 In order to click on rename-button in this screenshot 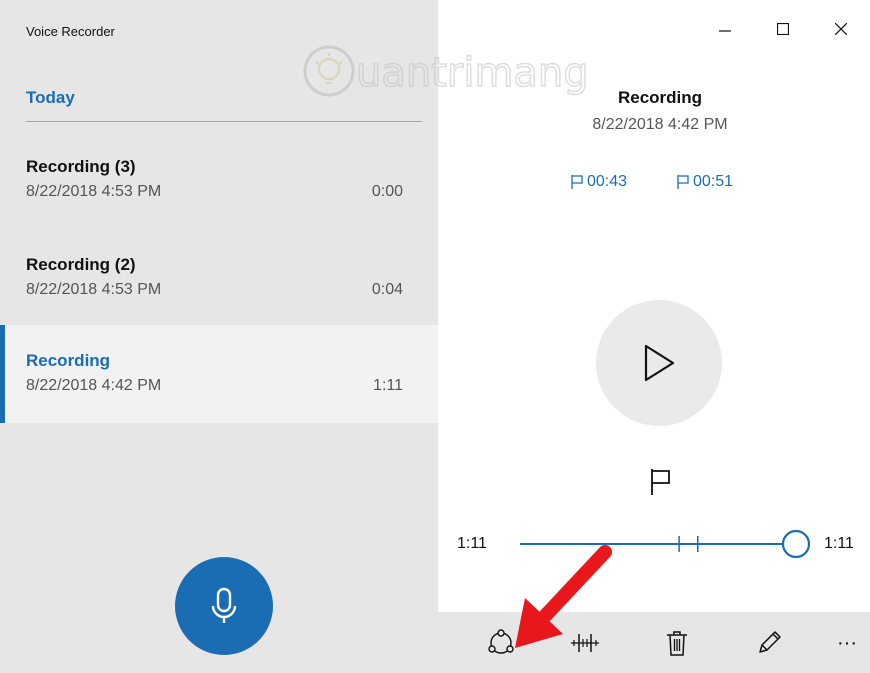, I will do `click(769, 643)`.